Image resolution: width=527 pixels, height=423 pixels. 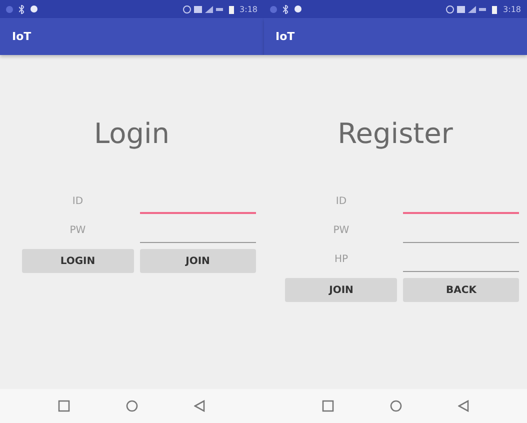 What do you see at coordinates (132, 133) in the screenshot?
I see `screen-heading: Login` at bounding box center [132, 133].